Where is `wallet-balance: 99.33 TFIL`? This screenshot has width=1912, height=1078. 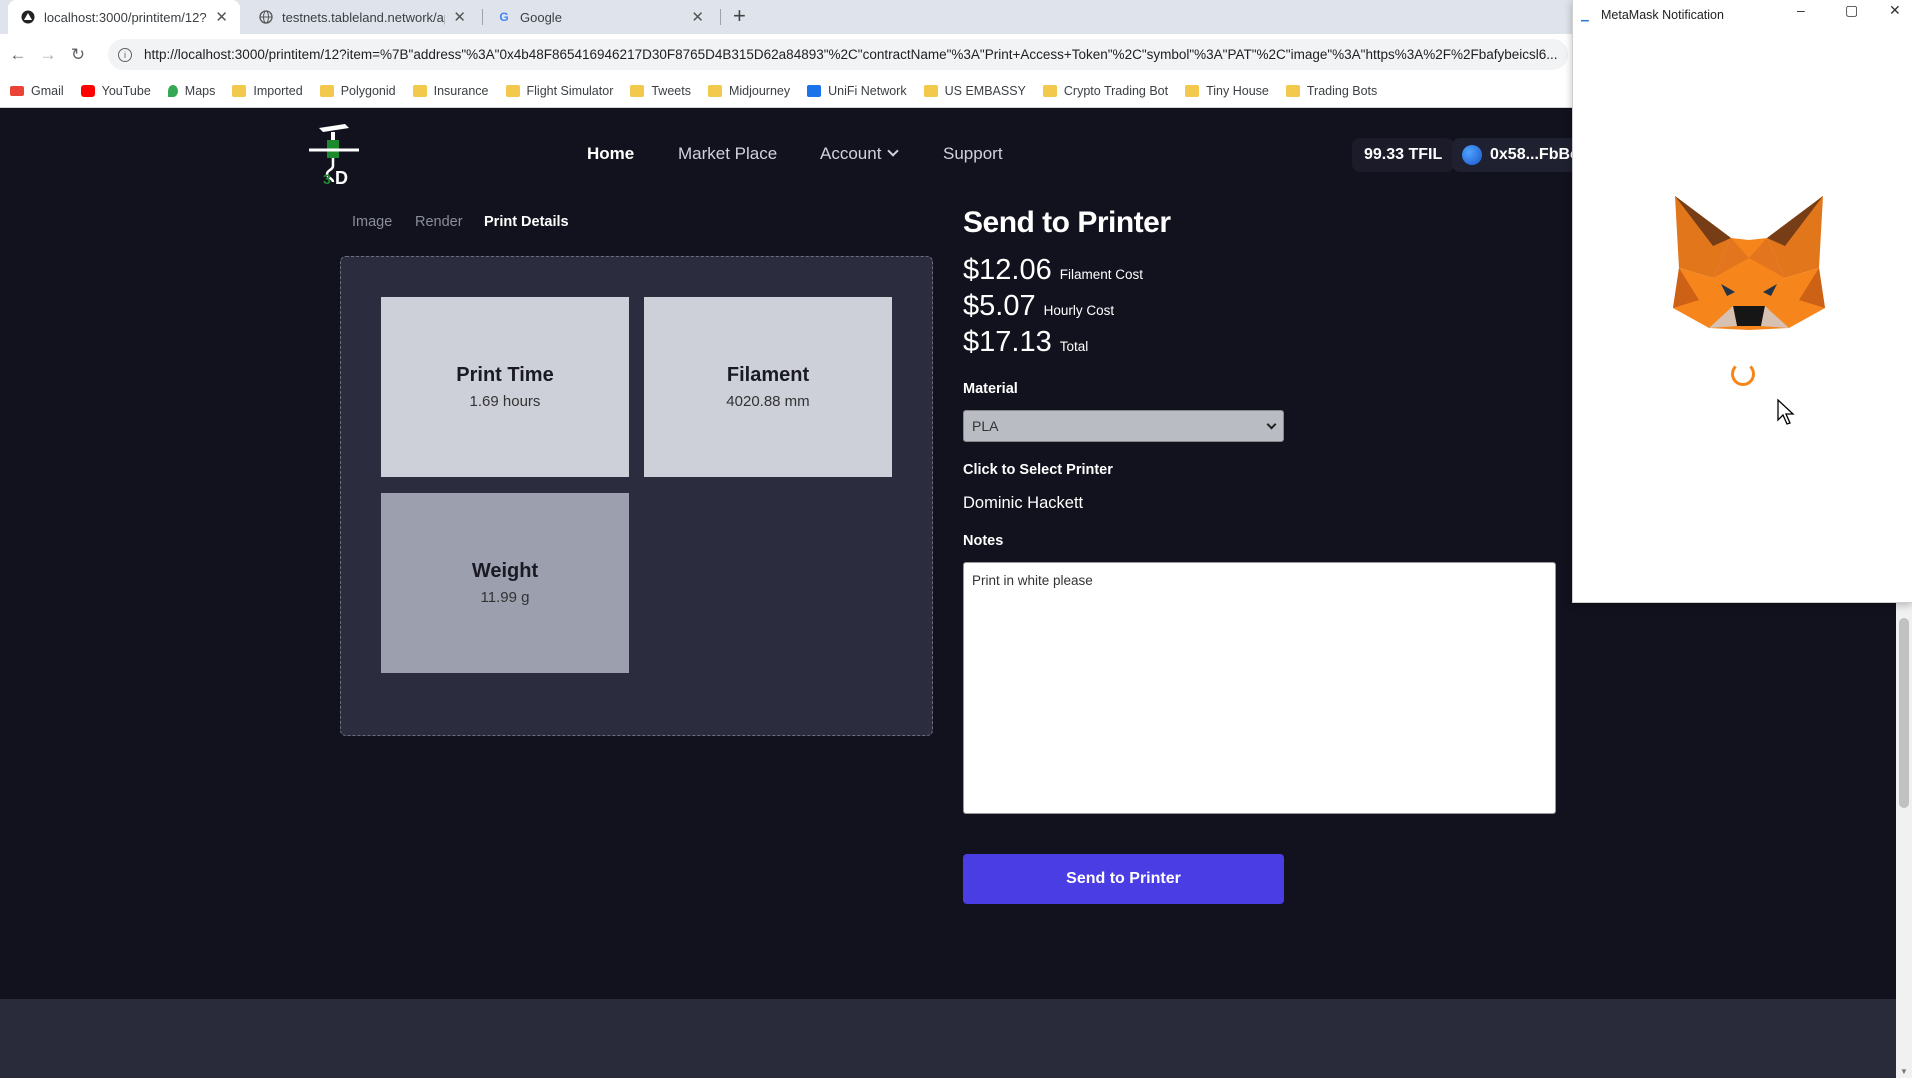 wallet-balance: 99.33 TFIL is located at coordinates (1403, 155).